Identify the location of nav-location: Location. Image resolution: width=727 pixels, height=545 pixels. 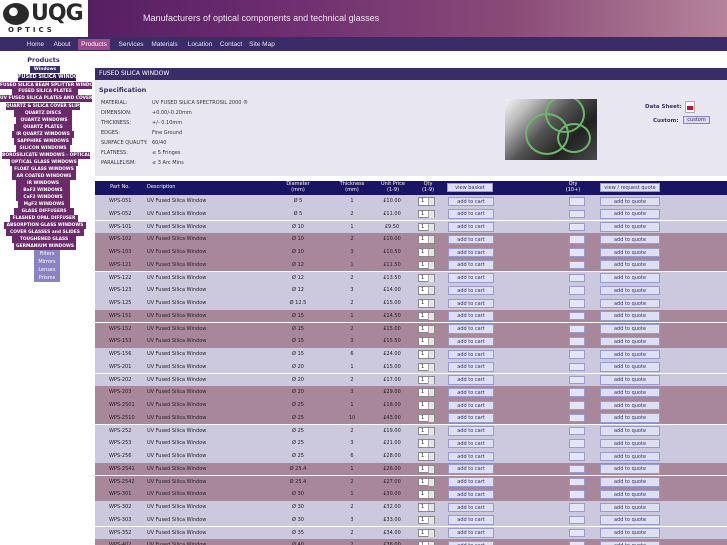
(200, 44).